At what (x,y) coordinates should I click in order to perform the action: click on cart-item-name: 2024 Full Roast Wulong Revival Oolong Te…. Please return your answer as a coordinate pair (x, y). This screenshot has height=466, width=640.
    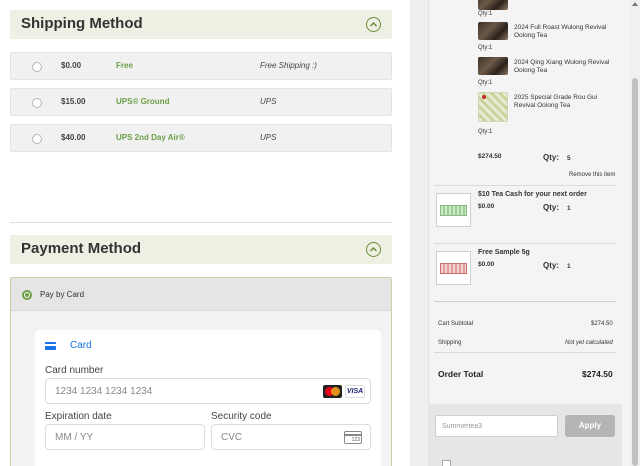
    Looking at the image, I should click on (564, 32).